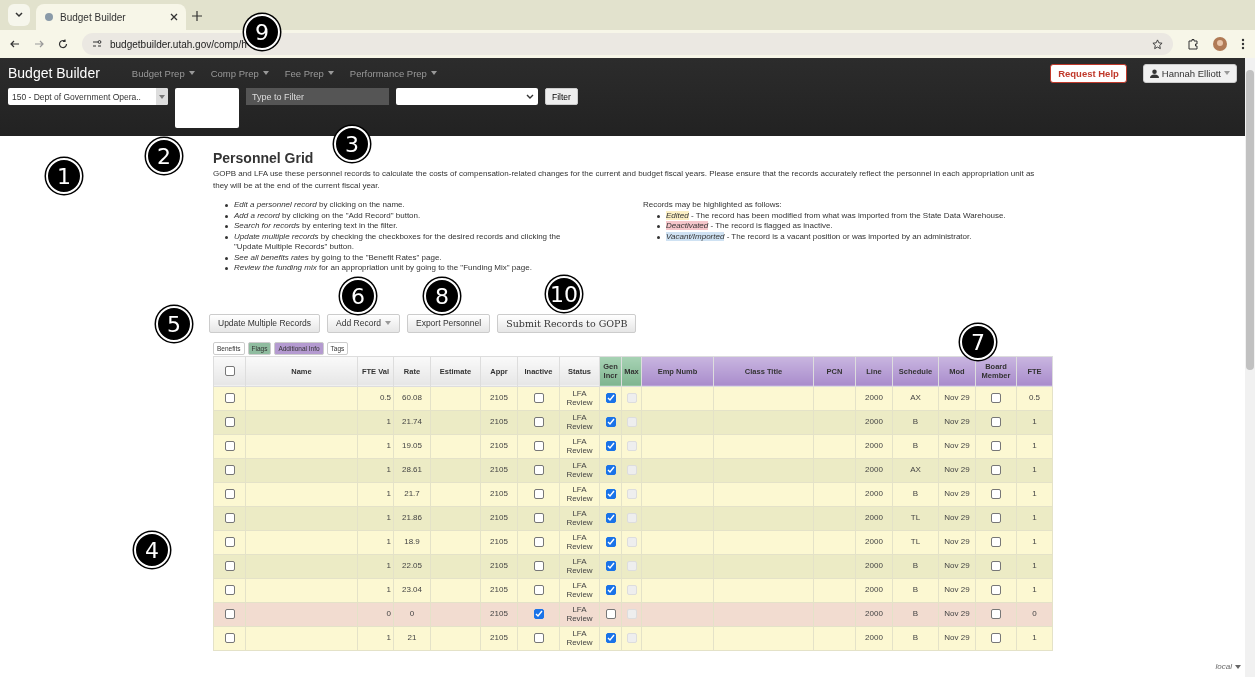  What do you see at coordinates (1189, 73) in the screenshot?
I see `user-menu-button: Hannah Elliott` at bounding box center [1189, 73].